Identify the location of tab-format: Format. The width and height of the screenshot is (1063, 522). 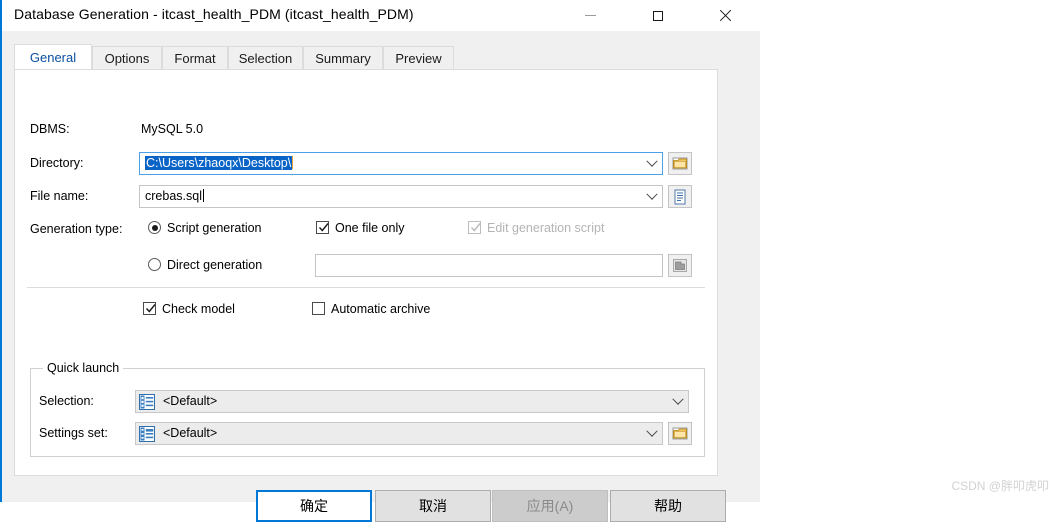
(195, 58).